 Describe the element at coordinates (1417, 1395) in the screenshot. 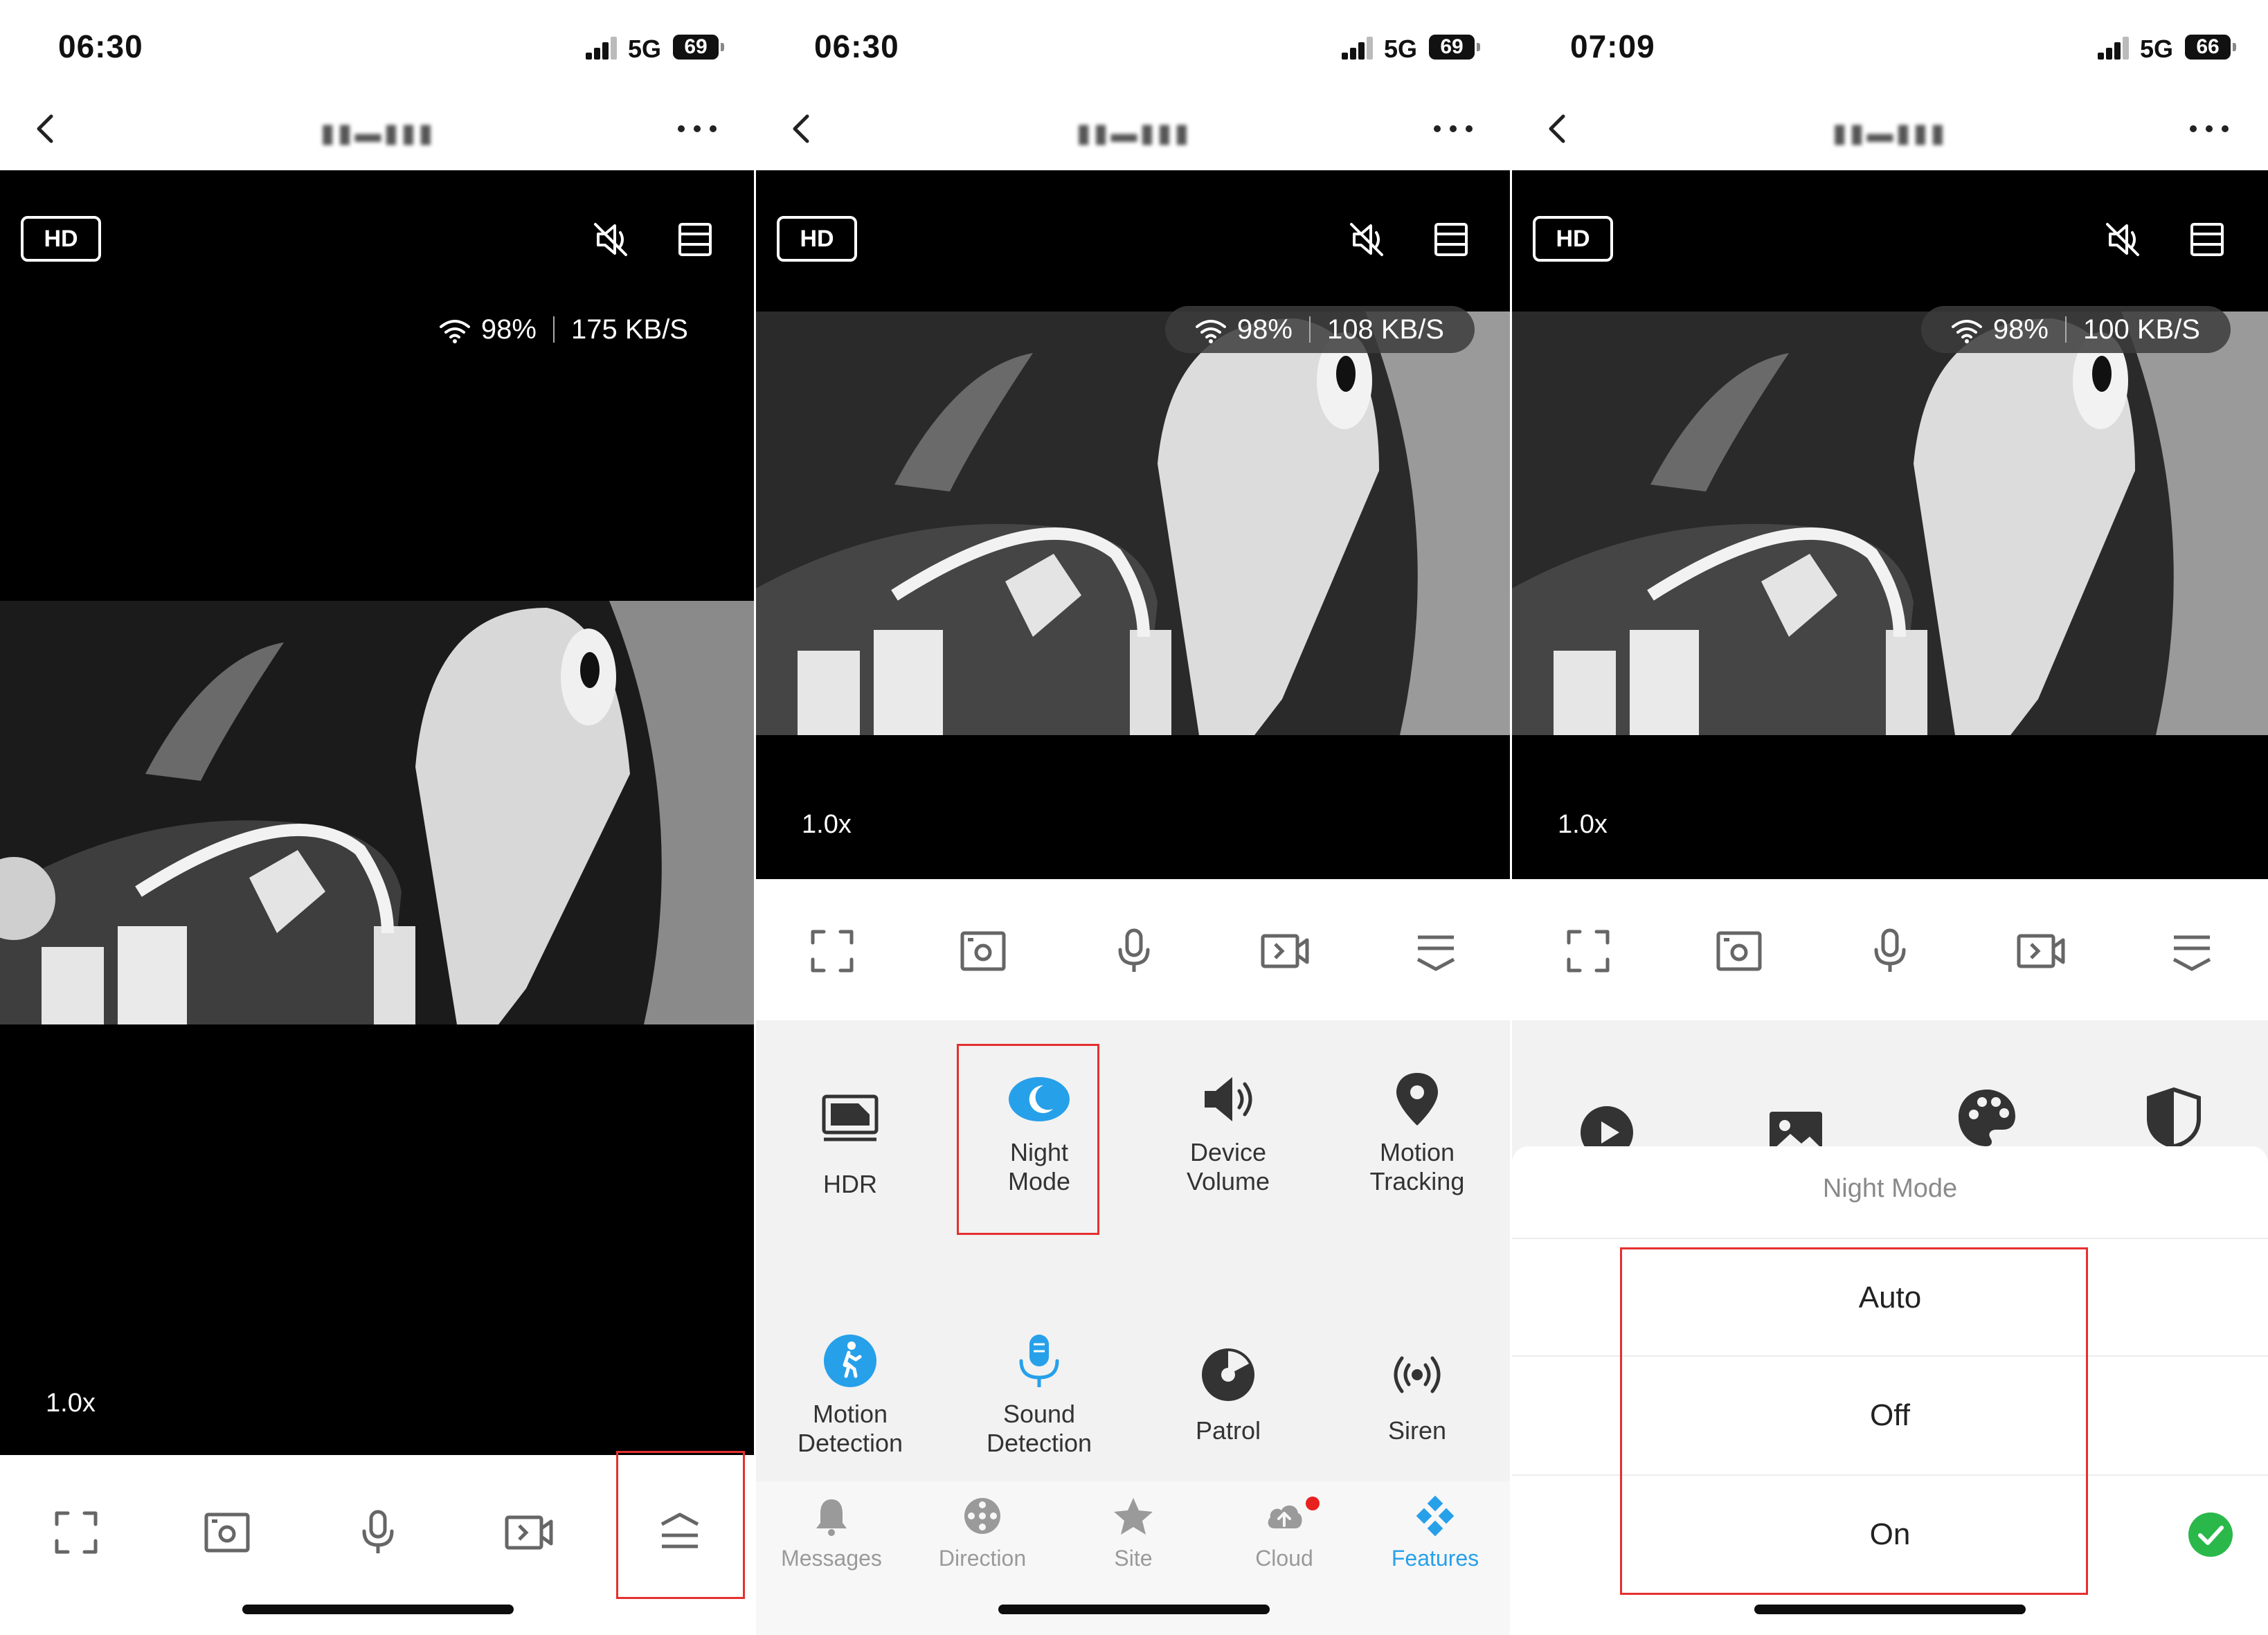

I see `feature-siren: Siren` at that location.